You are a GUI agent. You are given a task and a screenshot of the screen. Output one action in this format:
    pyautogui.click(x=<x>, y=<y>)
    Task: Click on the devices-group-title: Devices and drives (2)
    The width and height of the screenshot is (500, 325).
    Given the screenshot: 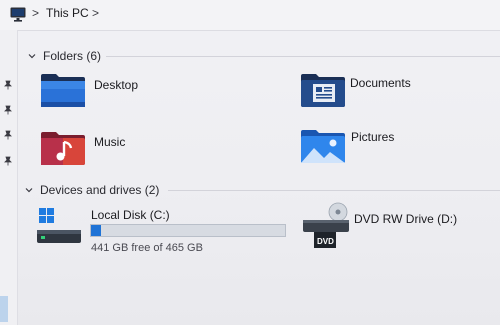 What is the action you would take?
    pyautogui.click(x=100, y=190)
    